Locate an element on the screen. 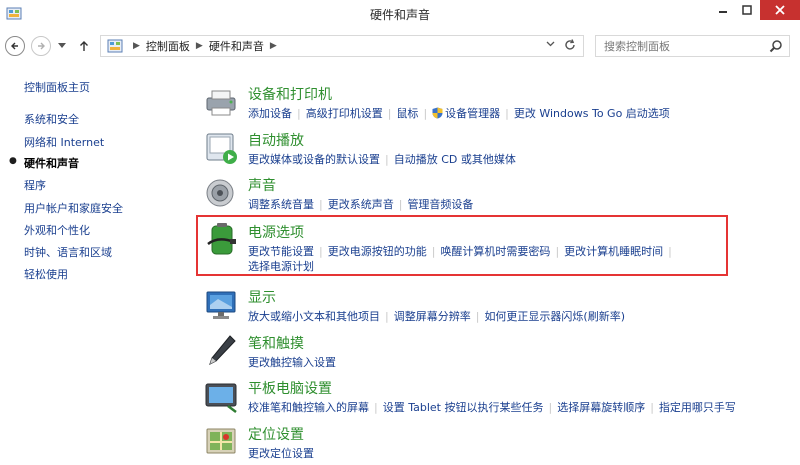 The height and width of the screenshot is (465, 800). breadcrumb-hardware-sound: 硬件和声音 is located at coordinates (236, 46).